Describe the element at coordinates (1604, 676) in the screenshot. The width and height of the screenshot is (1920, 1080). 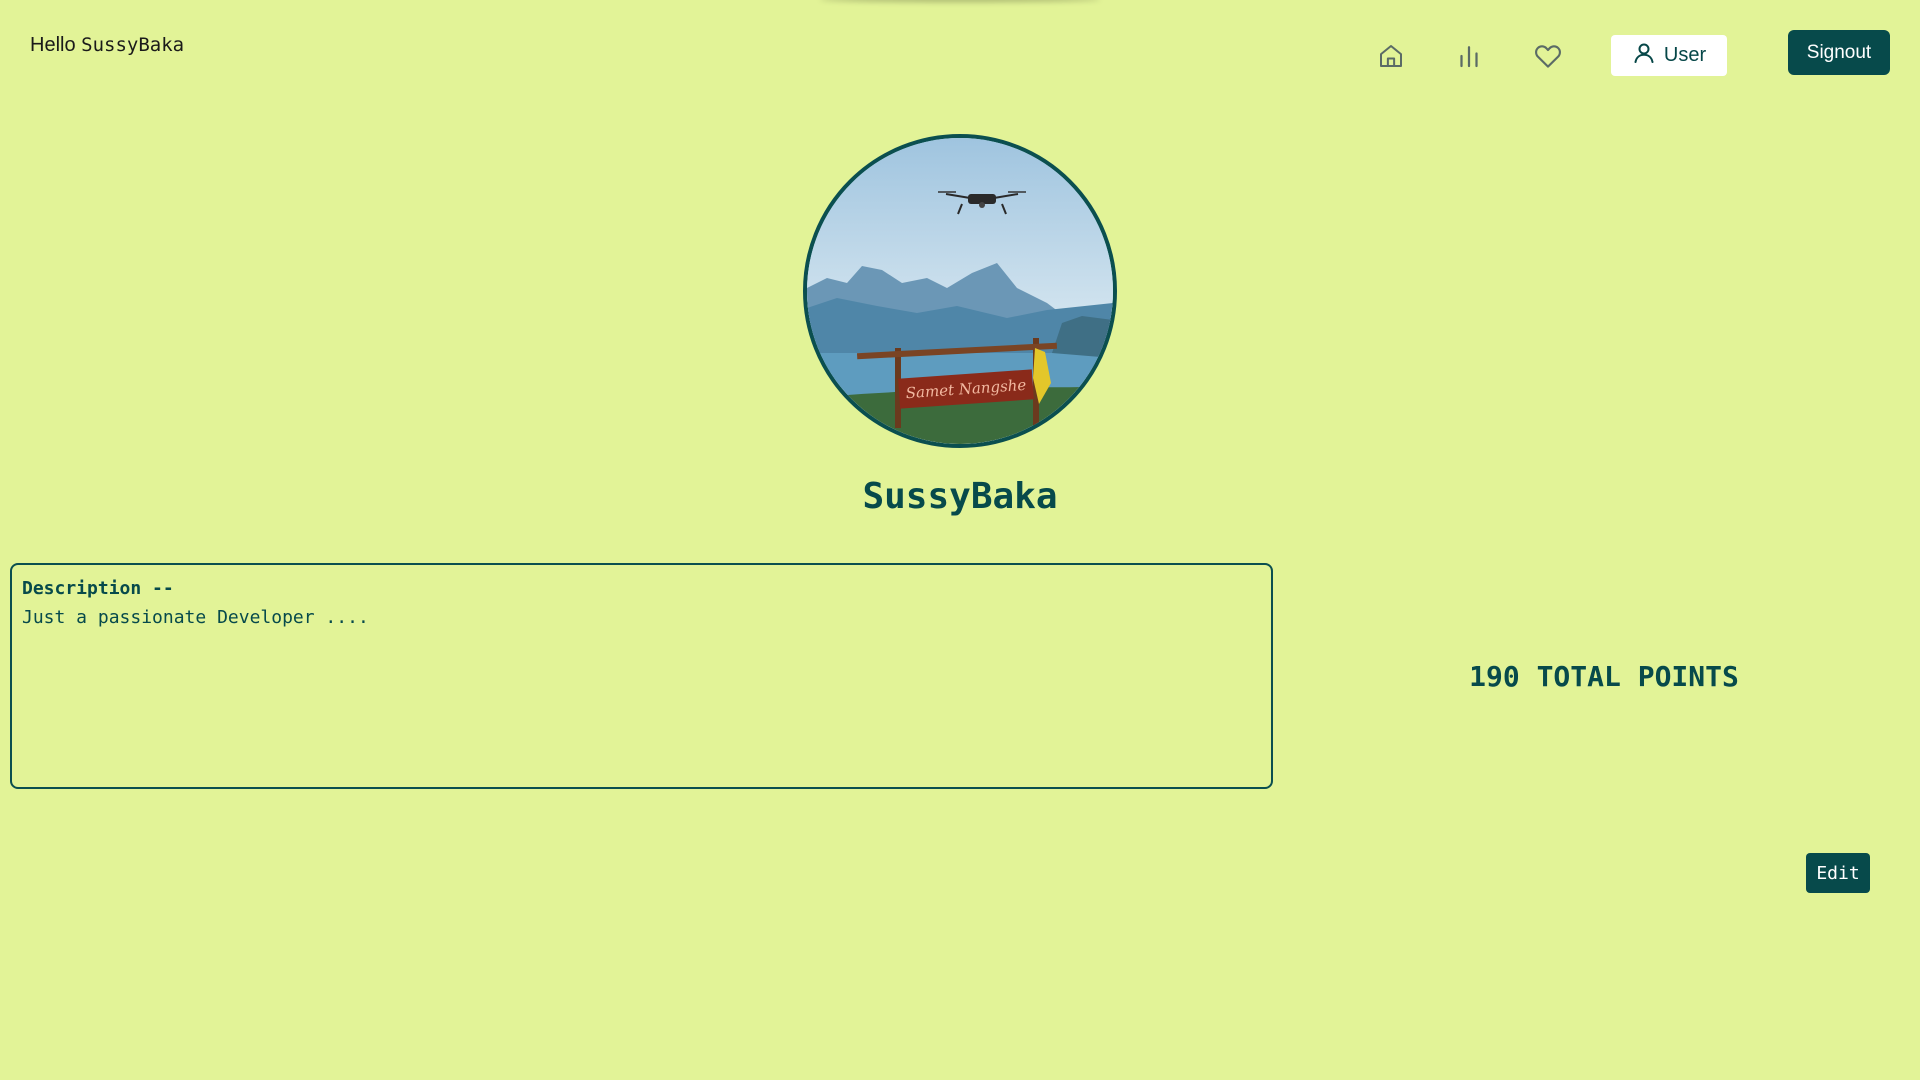
I see `total-points: 190 TOTAL POINTS` at that location.